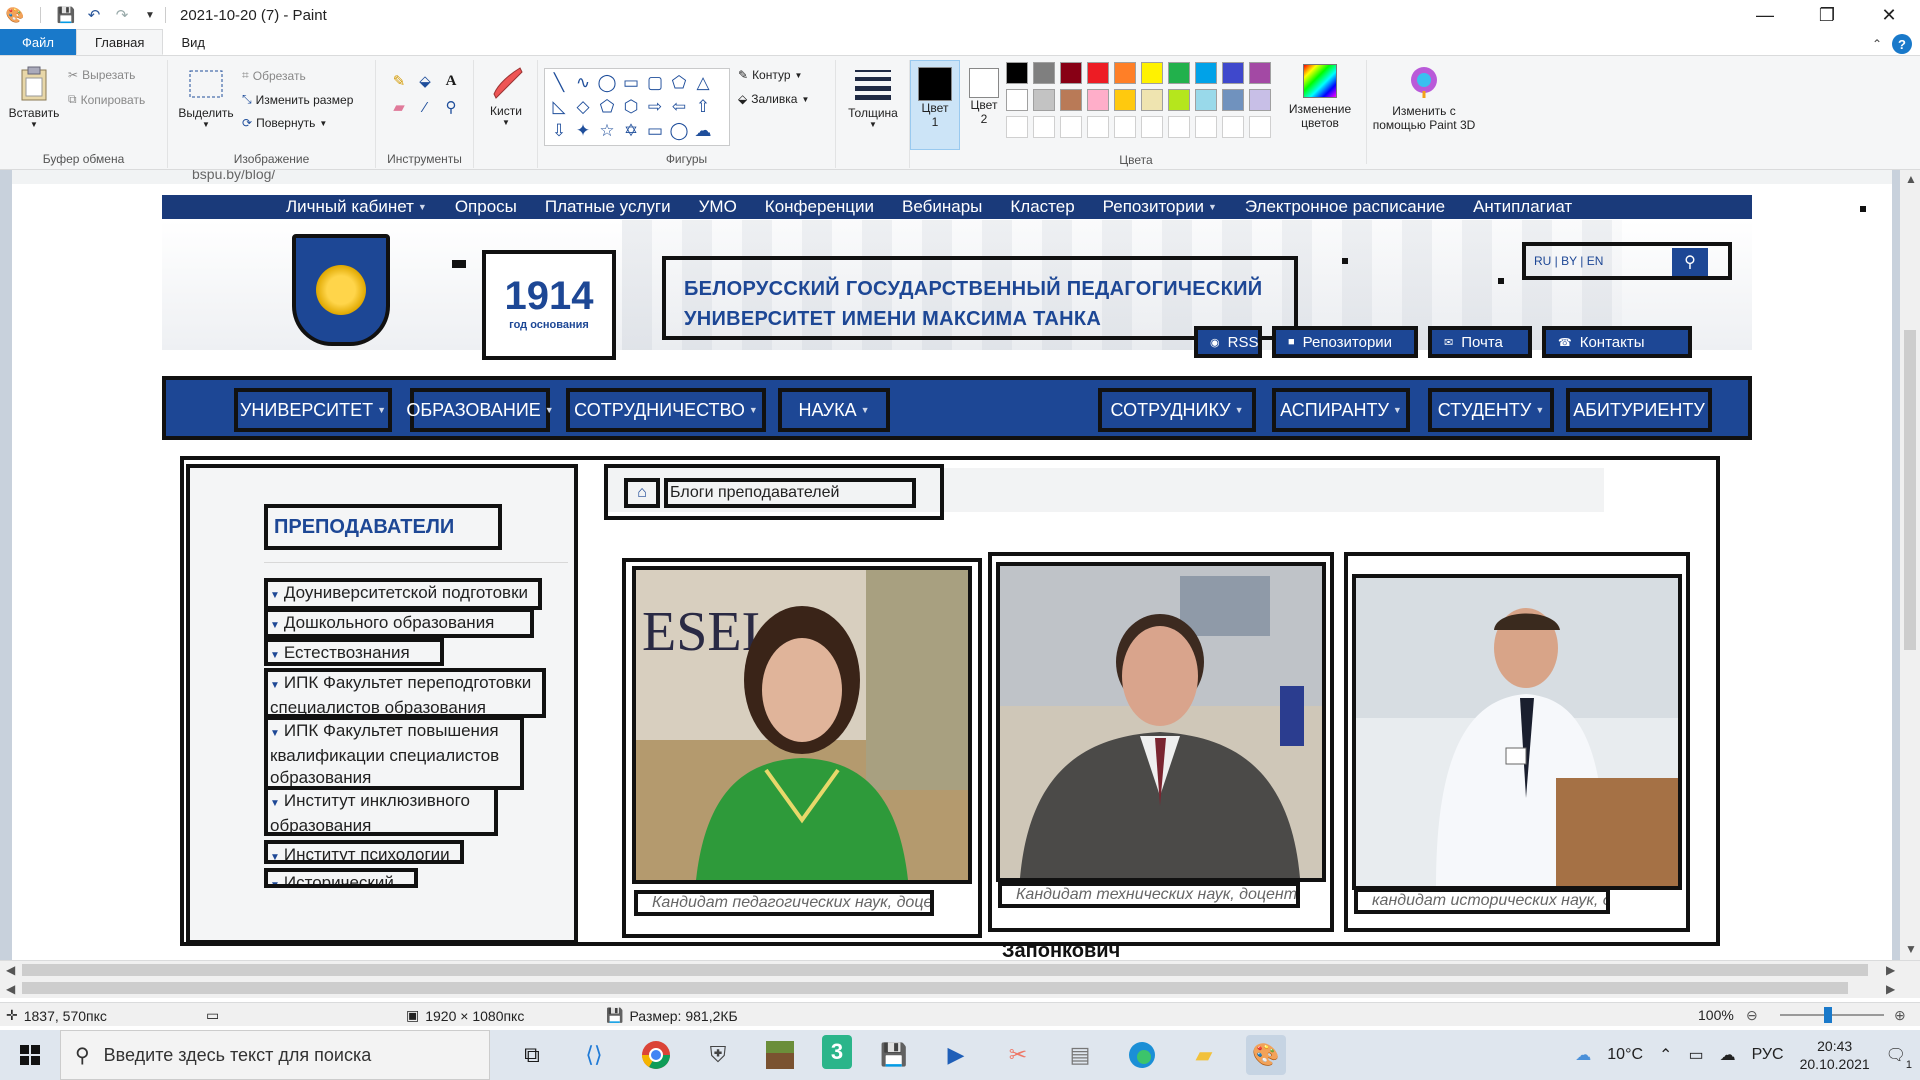  What do you see at coordinates (608, 207) in the screenshot?
I see `top-bar-link: Платные услуги` at bounding box center [608, 207].